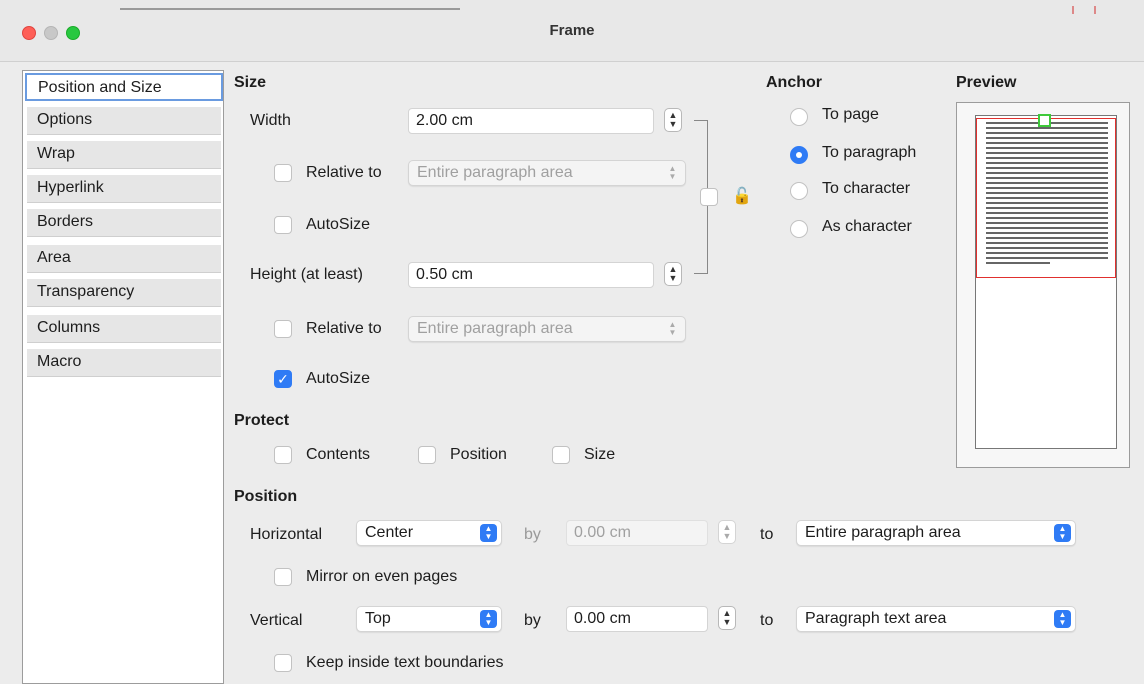 This screenshot has width=1144, height=684. Describe the element at coordinates (286, 534) in the screenshot. I see `horizontal-label: Horizontal` at that location.